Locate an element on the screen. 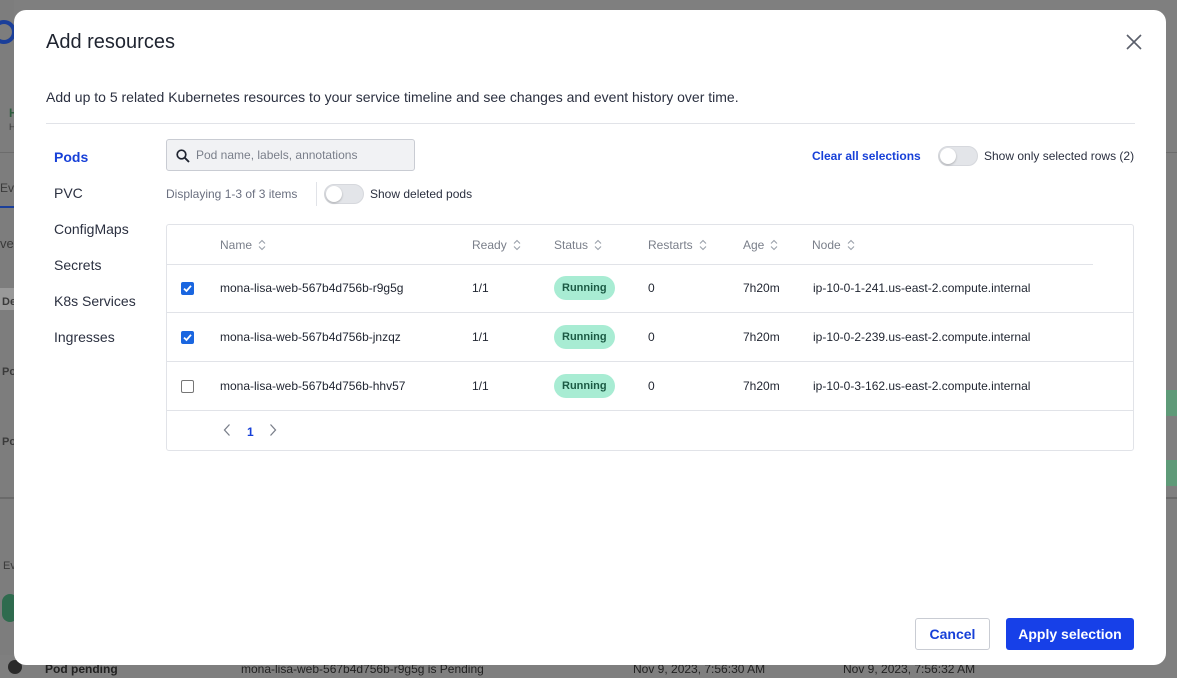  column-header-status: Status is located at coordinates (578, 245).